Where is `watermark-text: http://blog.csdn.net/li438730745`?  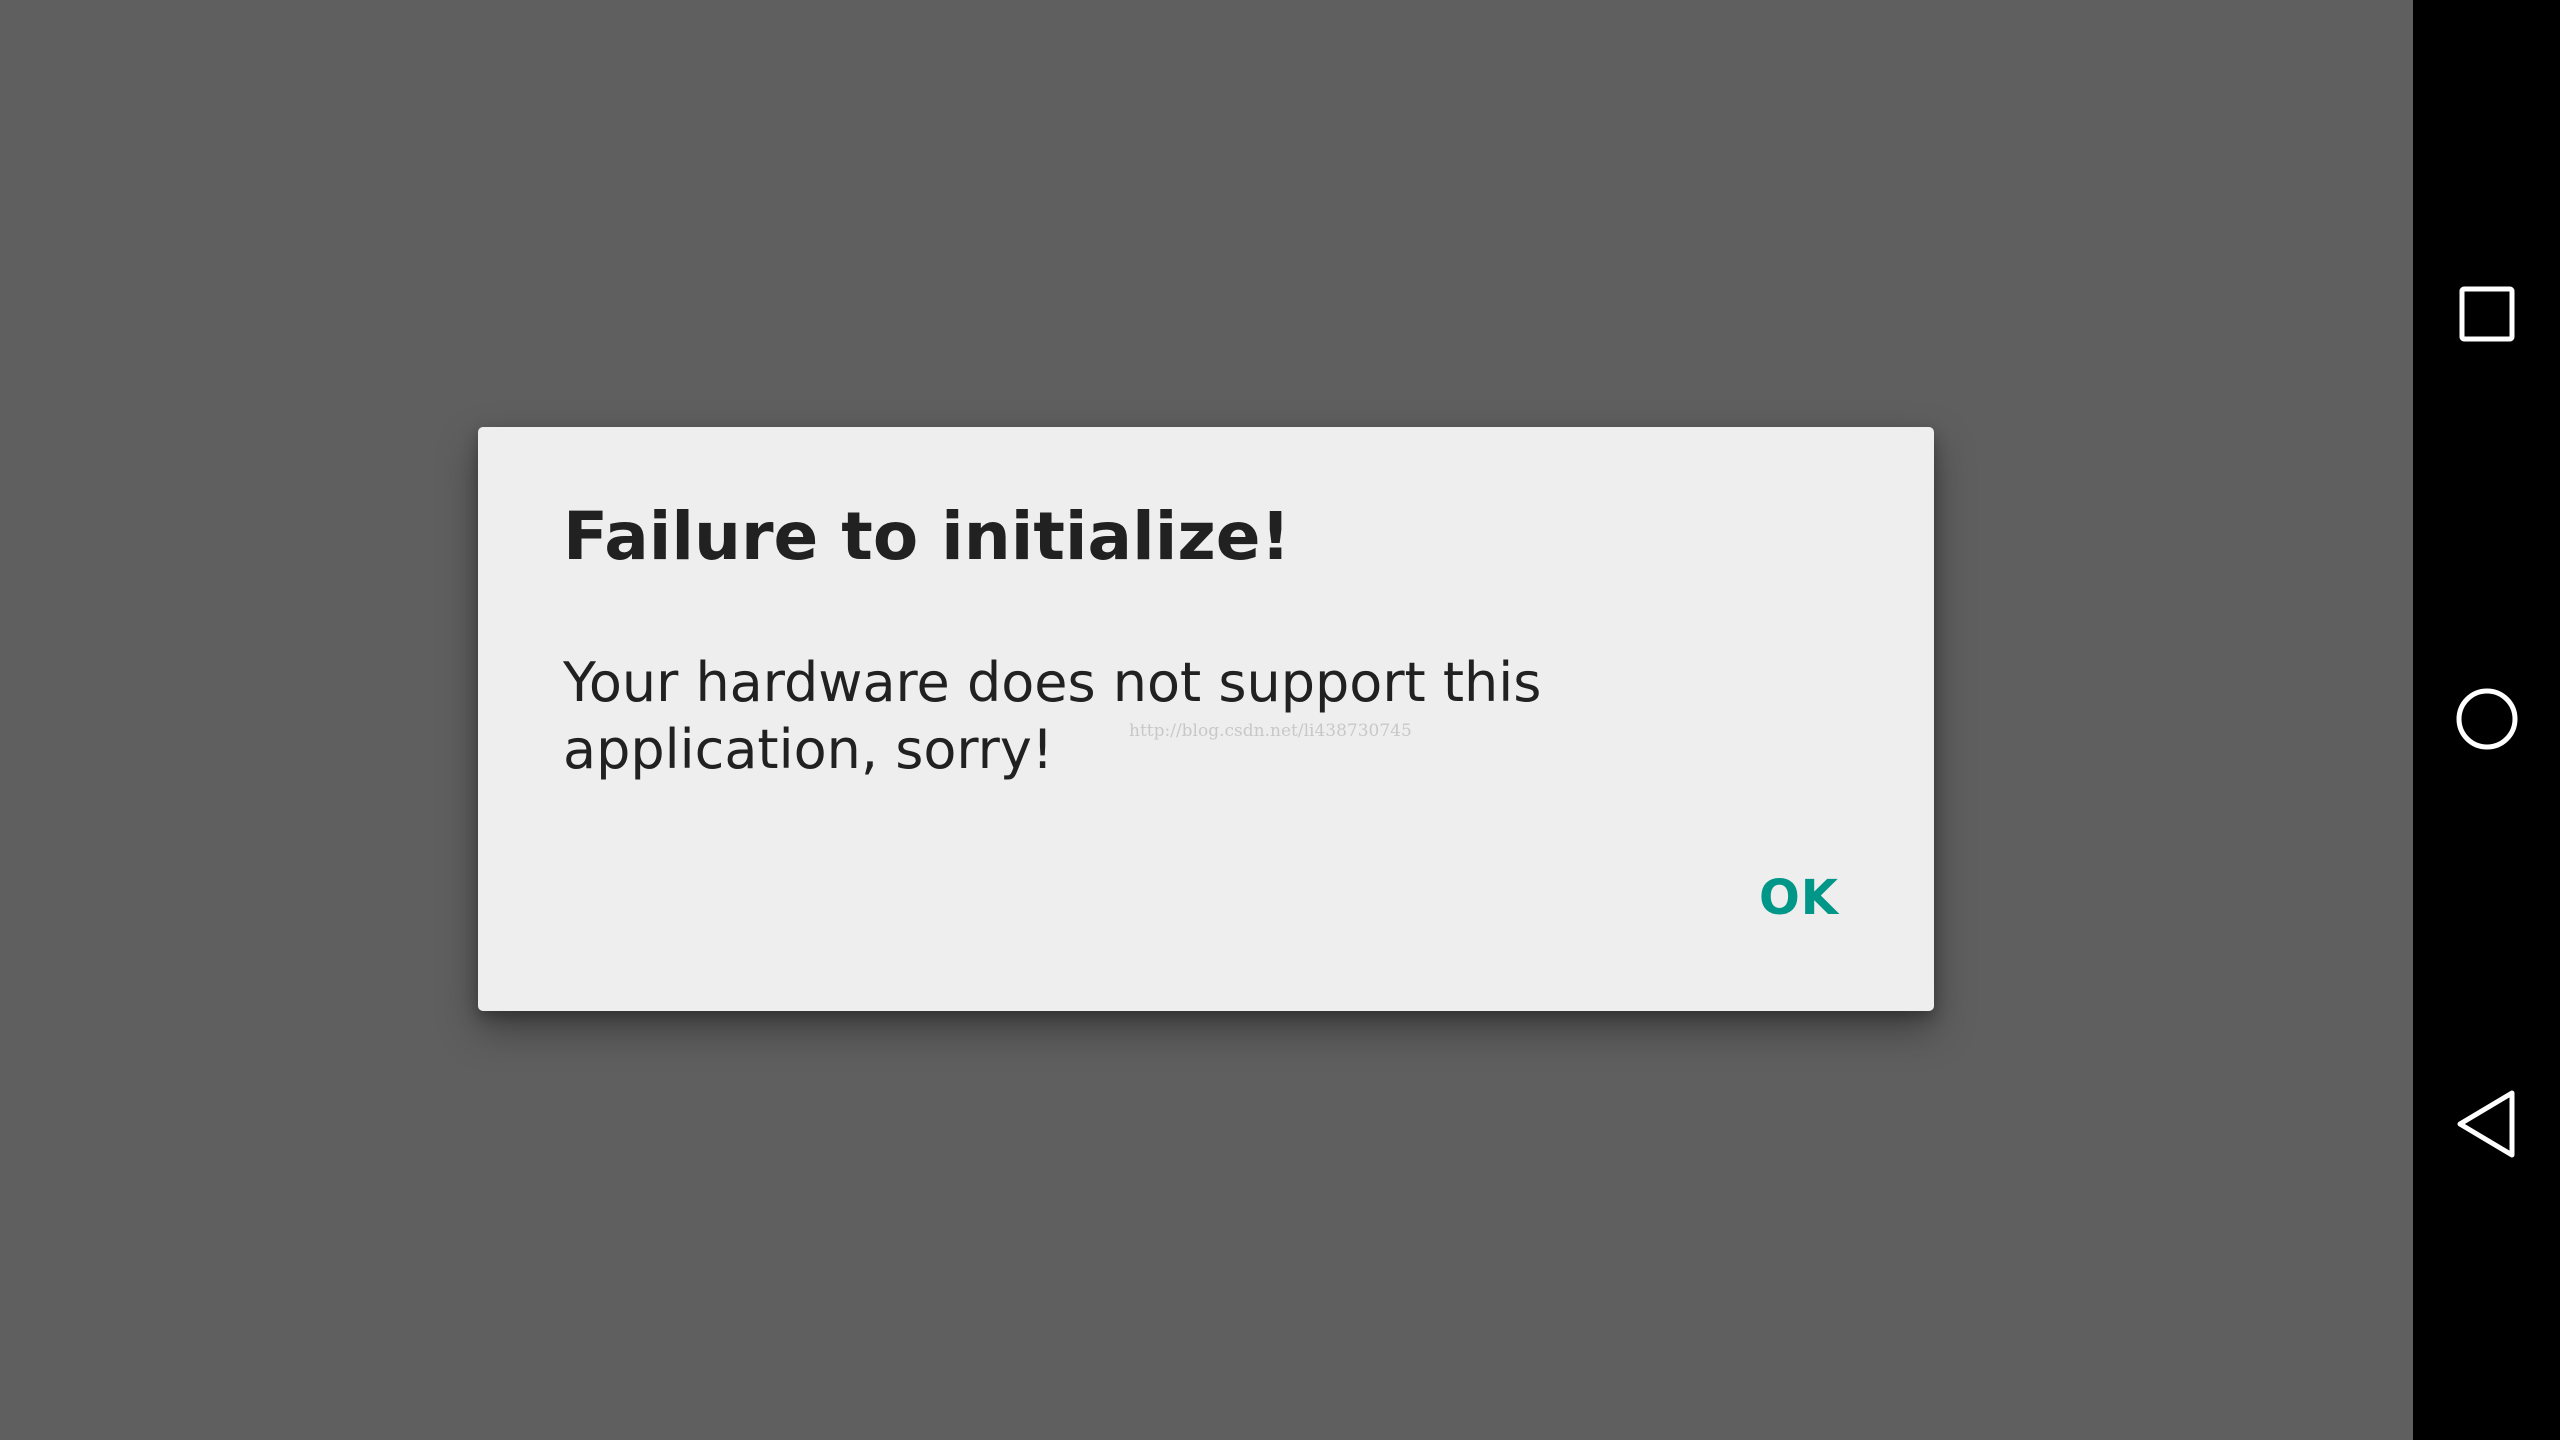
watermark-text: http://blog.csdn.net/li438730745 is located at coordinates (1270, 731).